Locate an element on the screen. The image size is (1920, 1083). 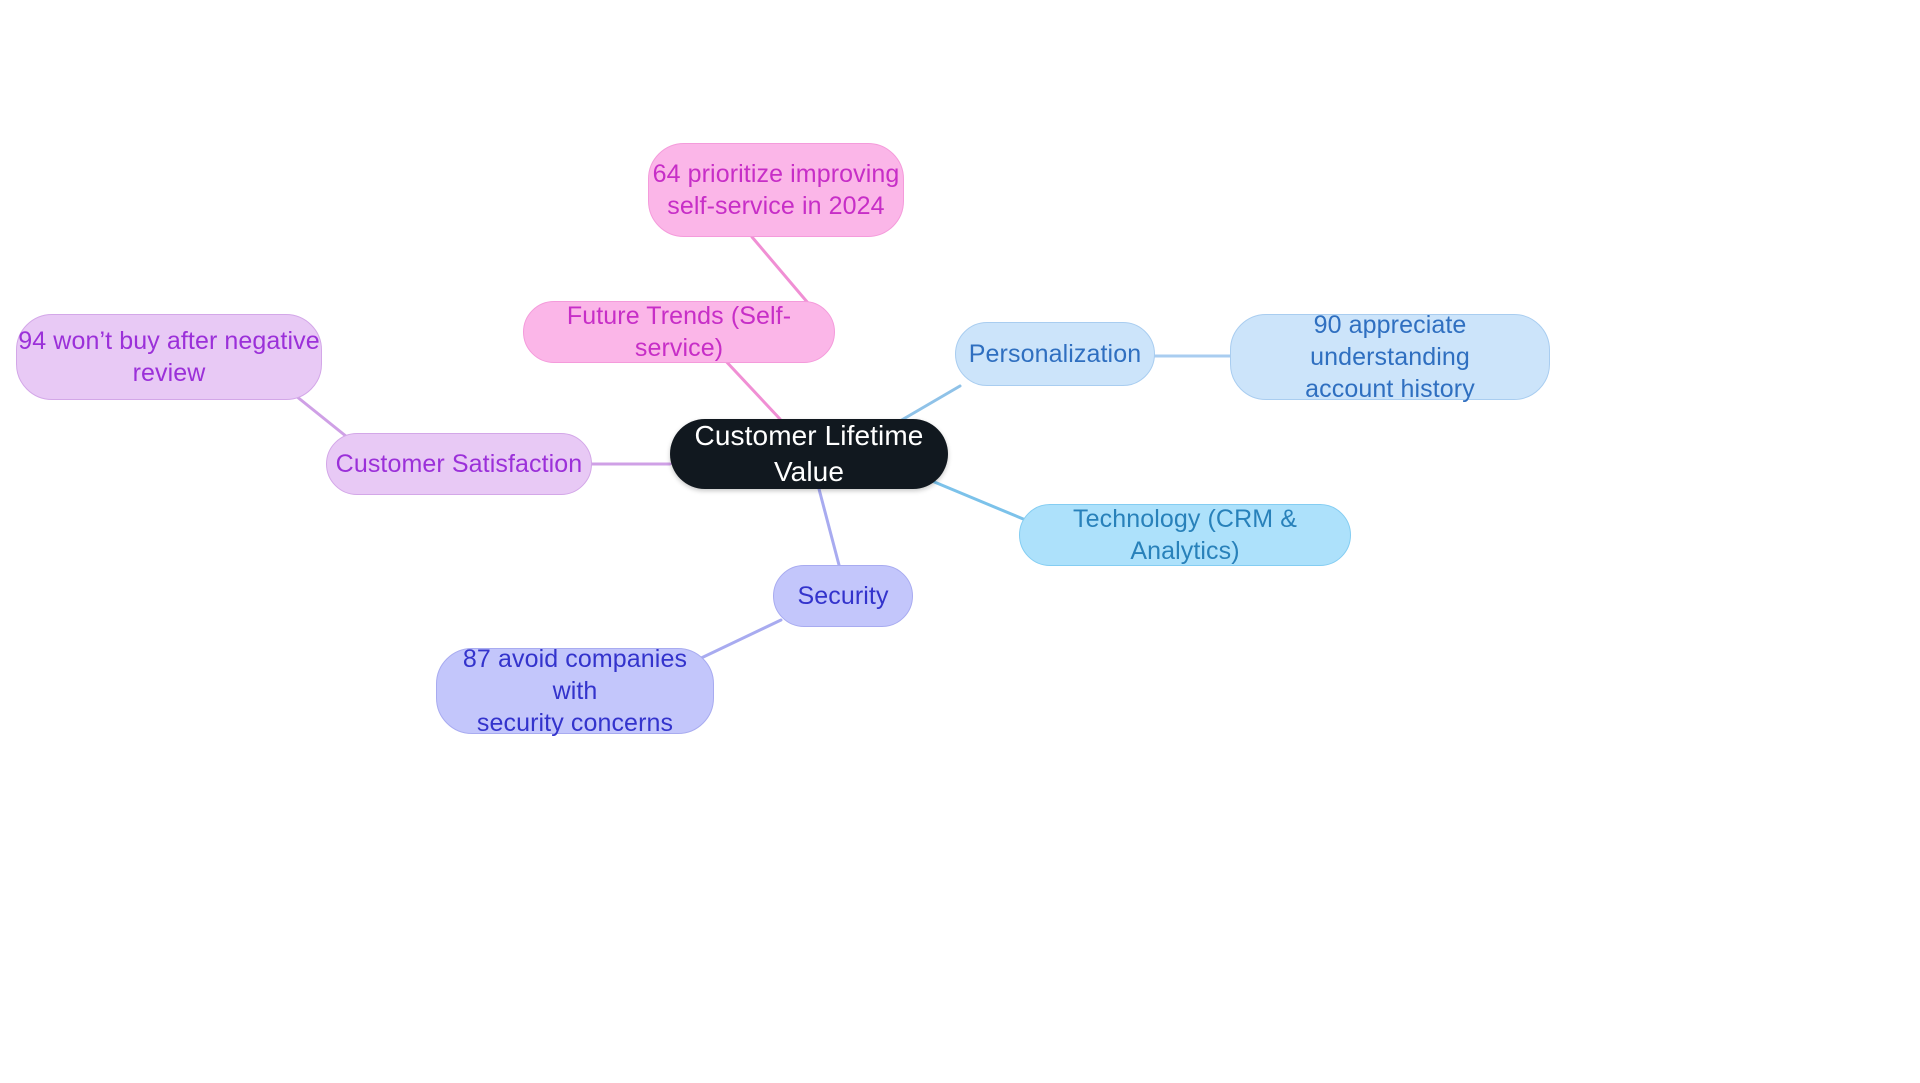
node-label: Customer Satisfaction is located at coordinates (459, 464).